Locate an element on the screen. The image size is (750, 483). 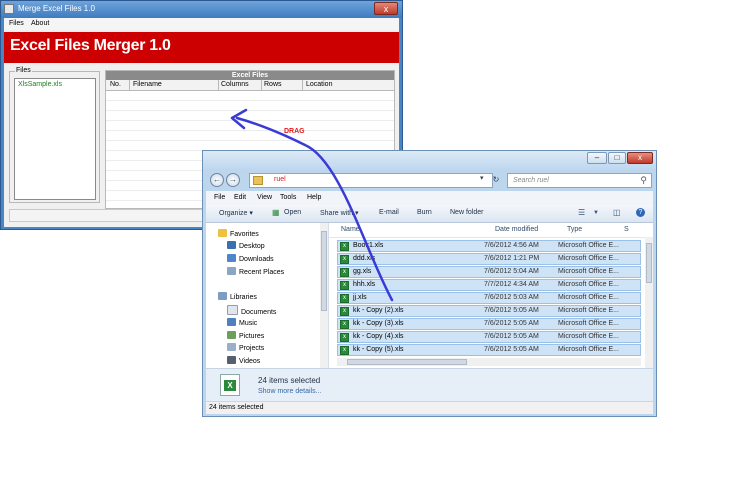
drag-arrow-path is located at coordinates (314, 209).